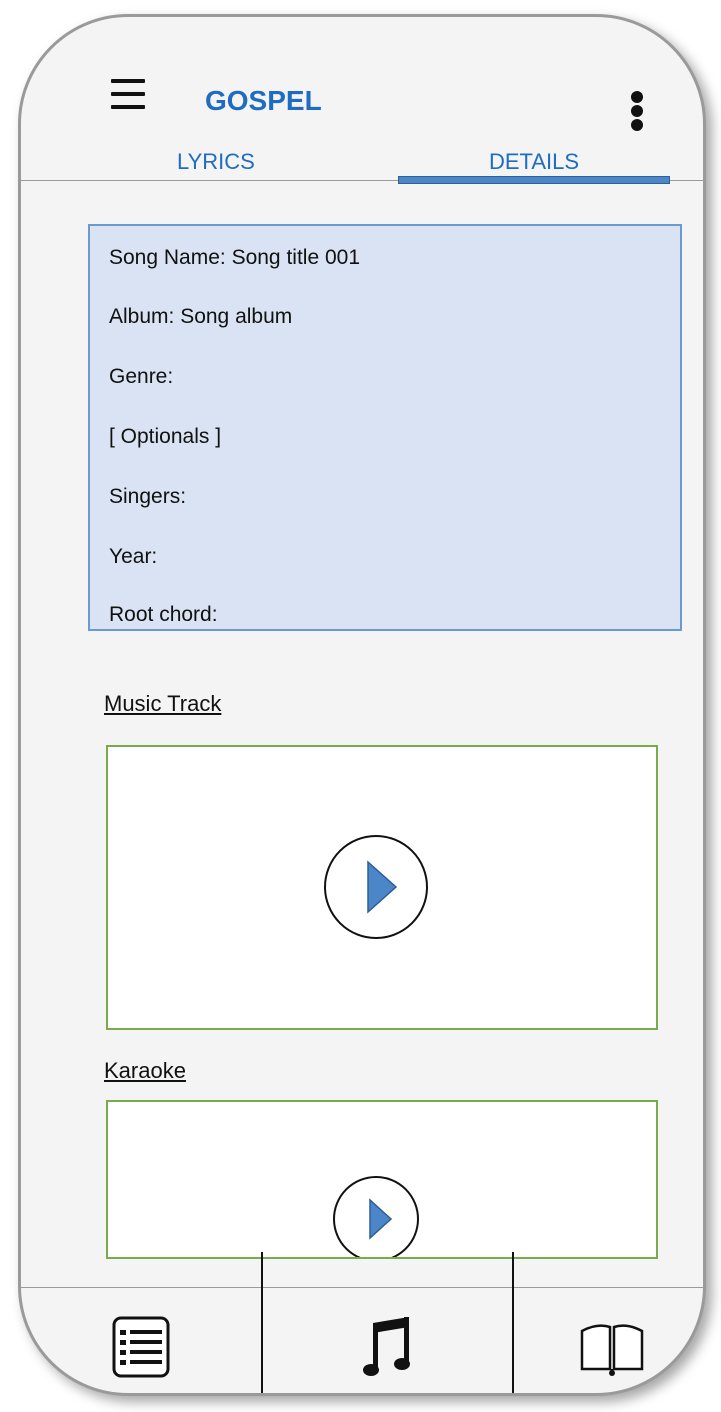 The width and height of the screenshot is (721, 1412). Describe the element at coordinates (128, 94) in the screenshot. I see `hamburger-menu-icon` at that location.